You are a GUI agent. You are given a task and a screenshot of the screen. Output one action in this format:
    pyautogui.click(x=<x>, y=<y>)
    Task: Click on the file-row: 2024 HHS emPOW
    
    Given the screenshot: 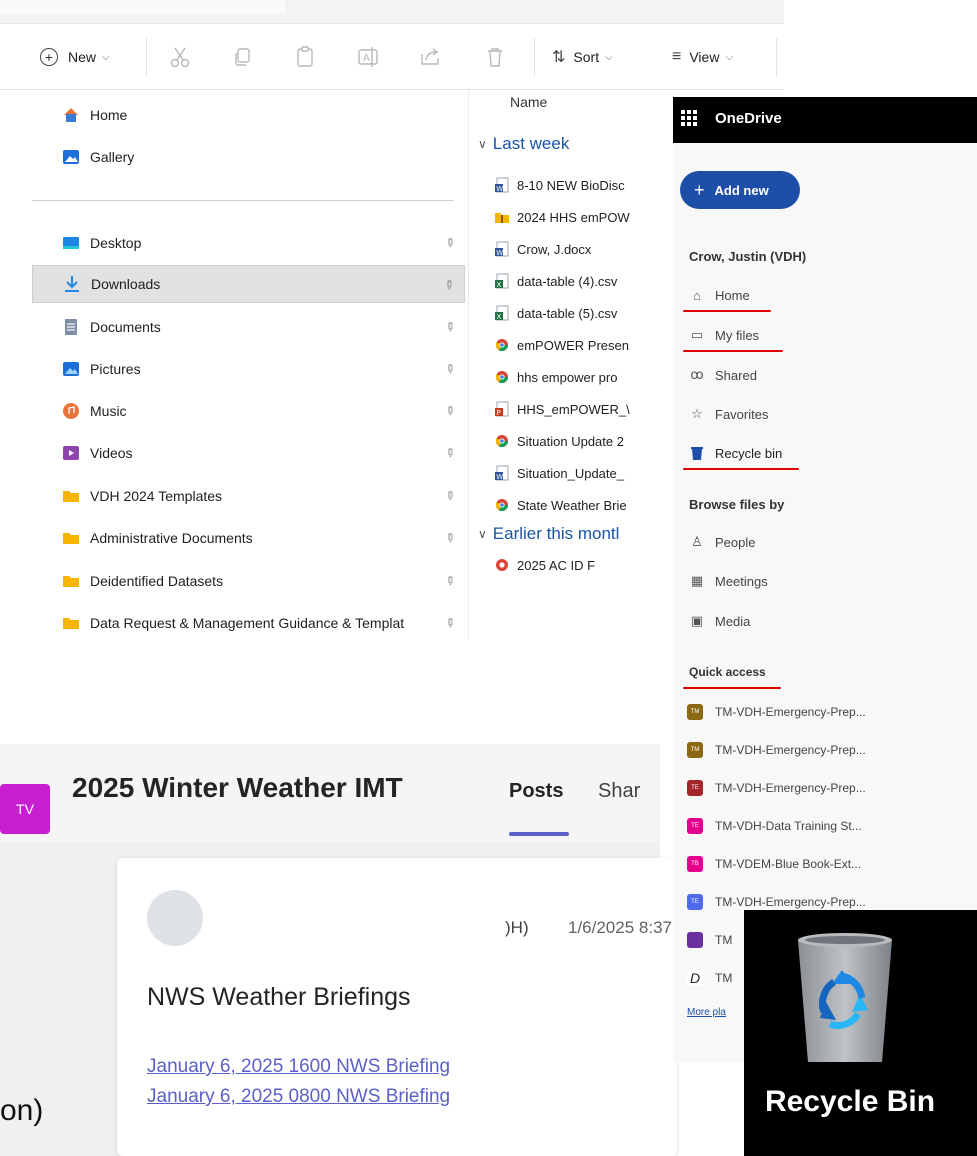 What is the action you would take?
    pyautogui.click(x=562, y=217)
    